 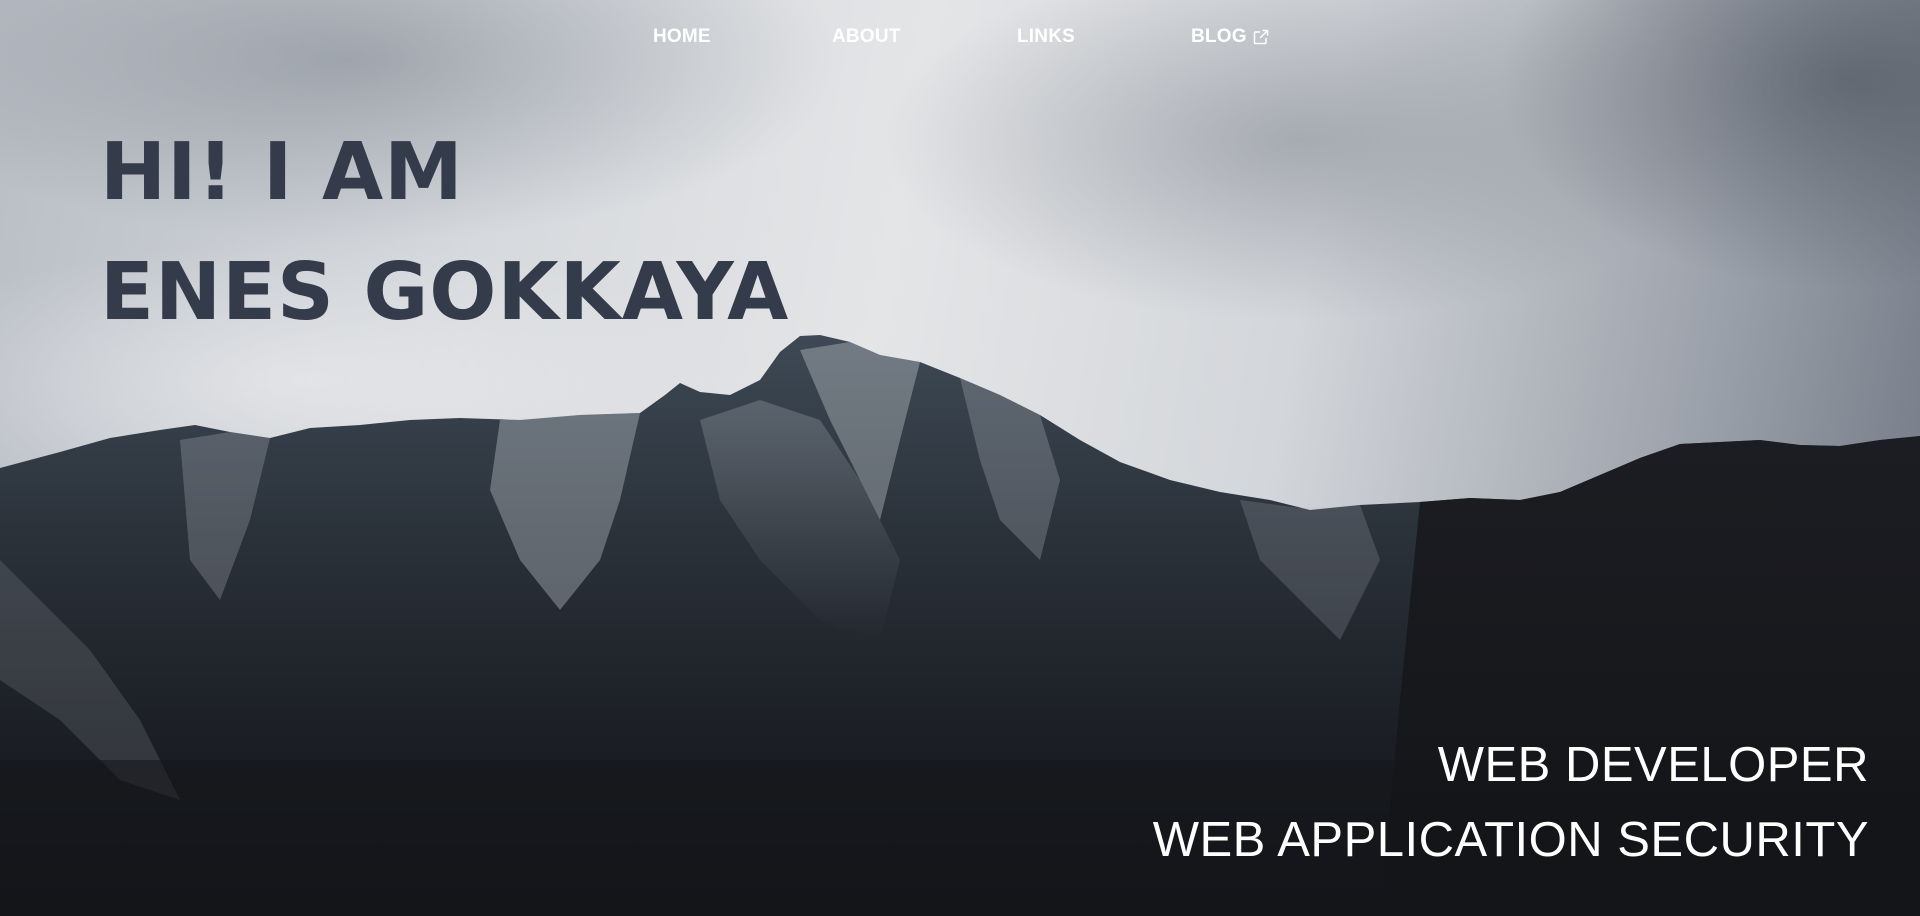 I want to click on nav-about-label: ABOUT, so click(x=866, y=36).